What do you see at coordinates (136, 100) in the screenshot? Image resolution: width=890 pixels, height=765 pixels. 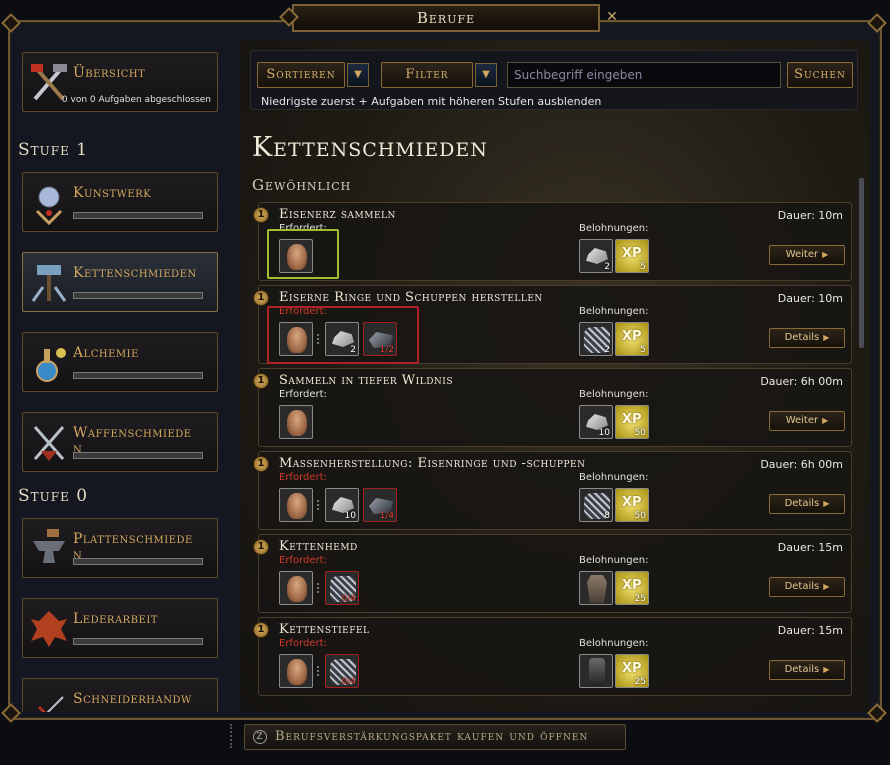 I see `overview-summary: 0 von 0 Aufgaben abgeschlossen` at bounding box center [136, 100].